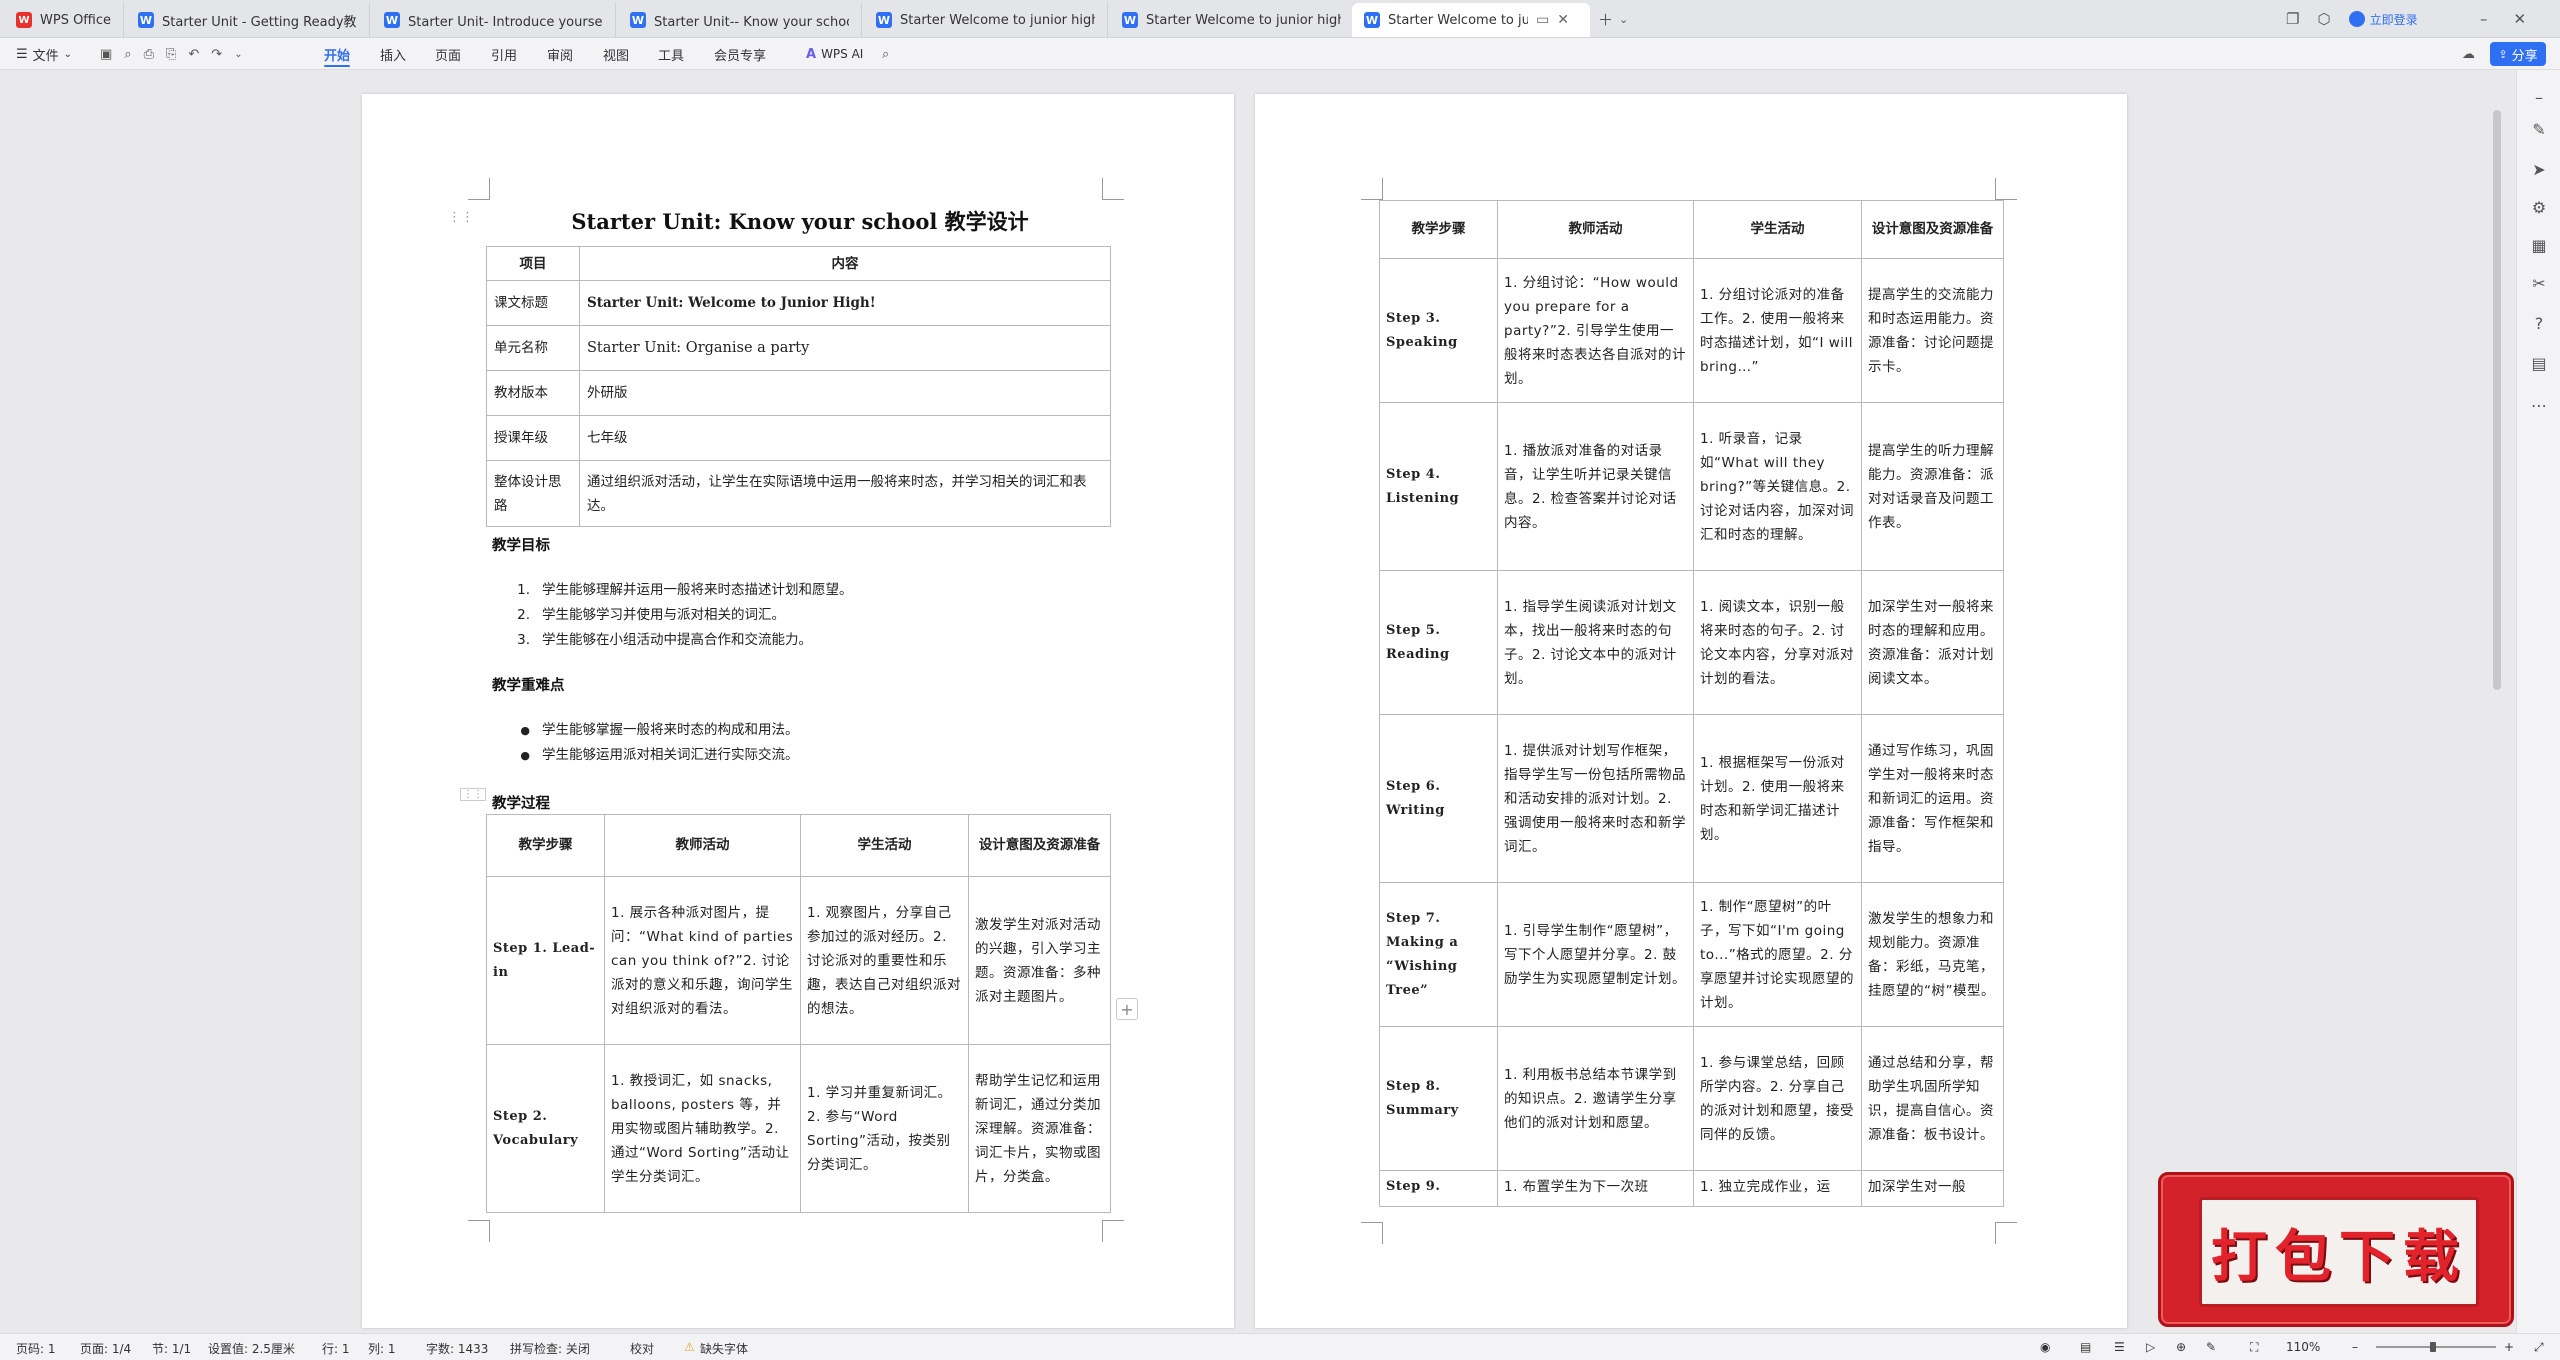  What do you see at coordinates (2484, 19) in the screenshot?
I see `minimize-icon: –` at bounding box center [2484, 19].